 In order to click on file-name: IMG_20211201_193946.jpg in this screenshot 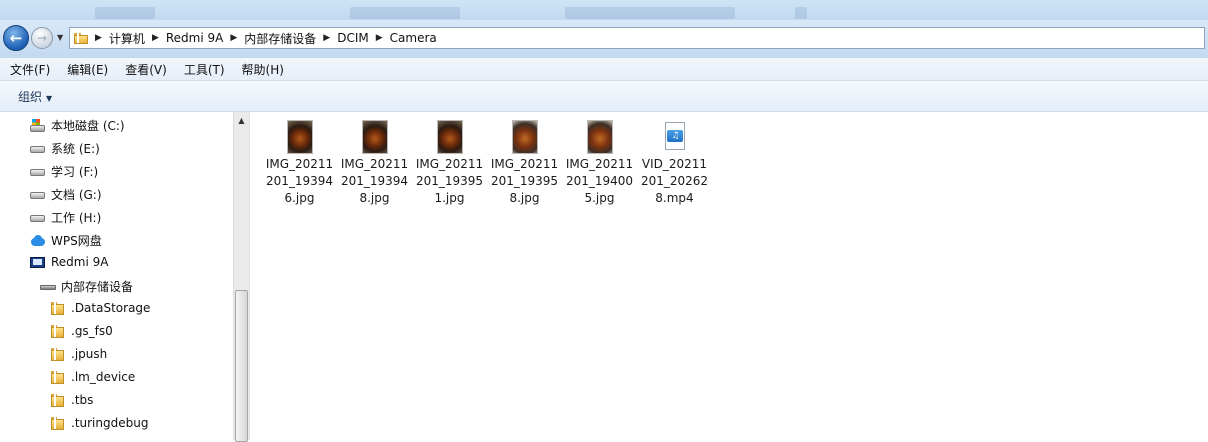, I will do `click(299, 181)`.